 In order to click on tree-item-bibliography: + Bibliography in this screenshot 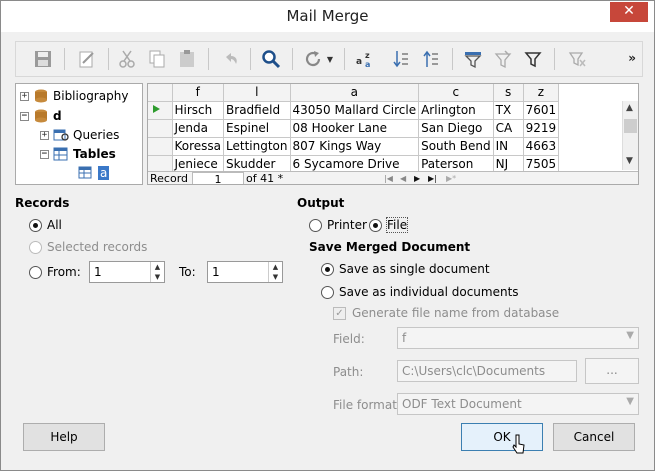, I will do `click(74, 96)`.